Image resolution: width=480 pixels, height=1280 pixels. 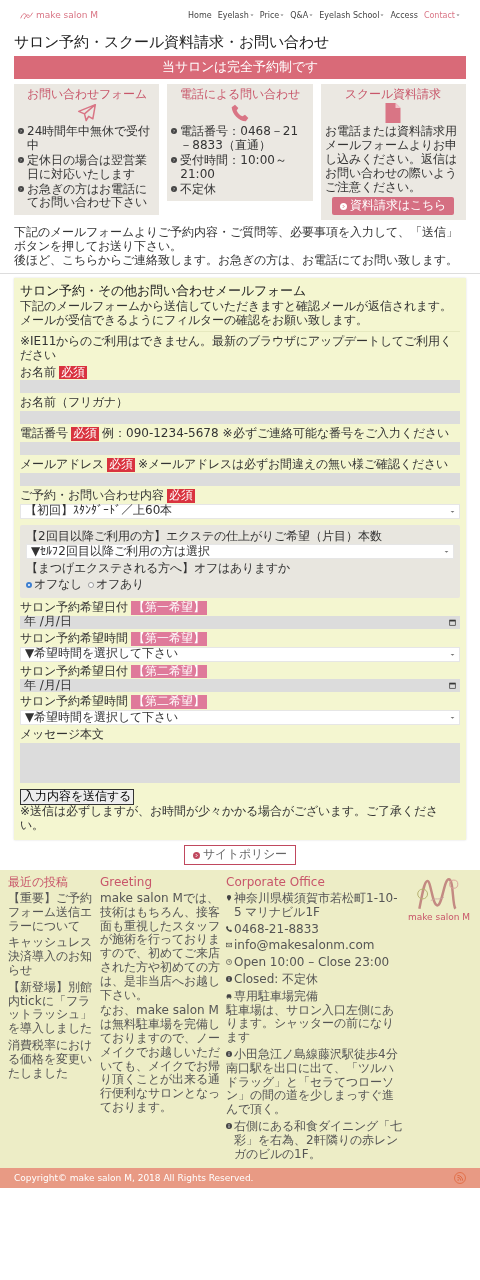 I want to click on nav-link: Access, so click(x=404, y=15).